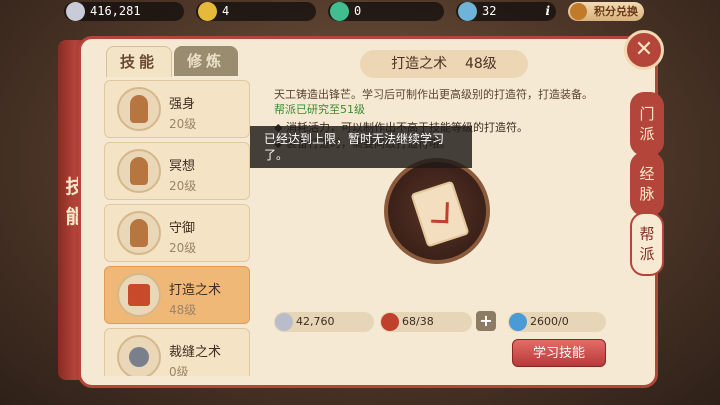 The image size is (720, 405). I want to click on contribution-shield-icon, so click(390, 322).